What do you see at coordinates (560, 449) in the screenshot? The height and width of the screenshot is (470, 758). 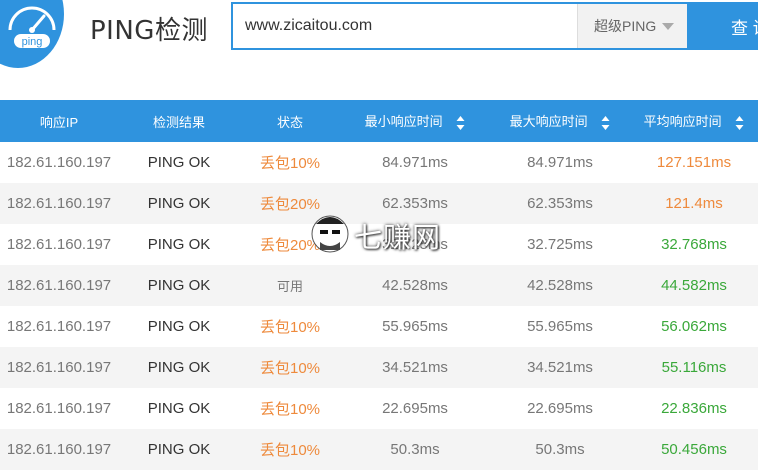 I see `cell-max-time: 50.3ms` at bounding box center [560, 449].